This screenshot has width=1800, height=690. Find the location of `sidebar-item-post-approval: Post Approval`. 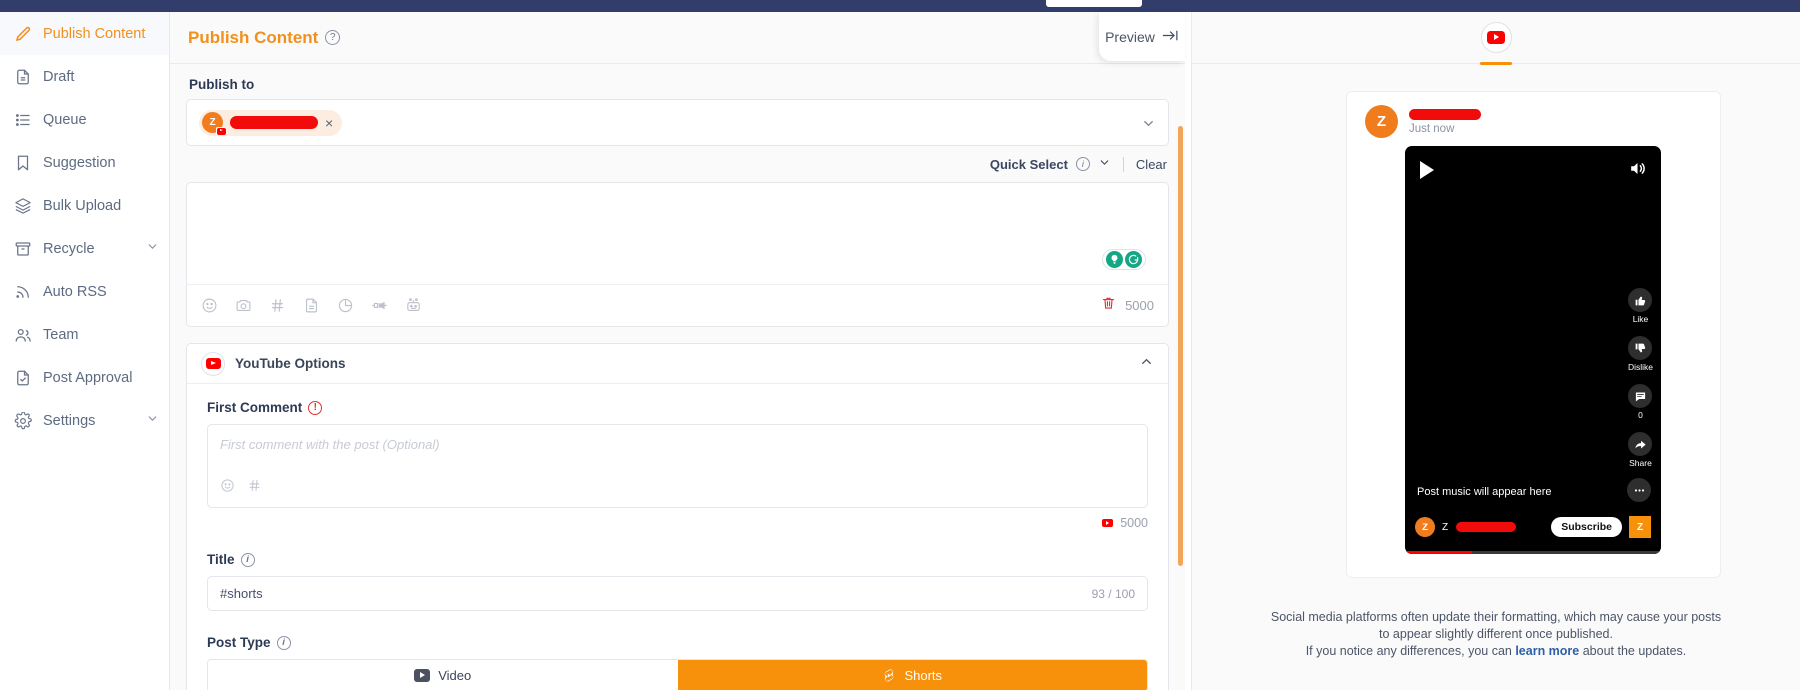

sidebar-item-post-approval: Post Approval is located at coordinates (84, 377).